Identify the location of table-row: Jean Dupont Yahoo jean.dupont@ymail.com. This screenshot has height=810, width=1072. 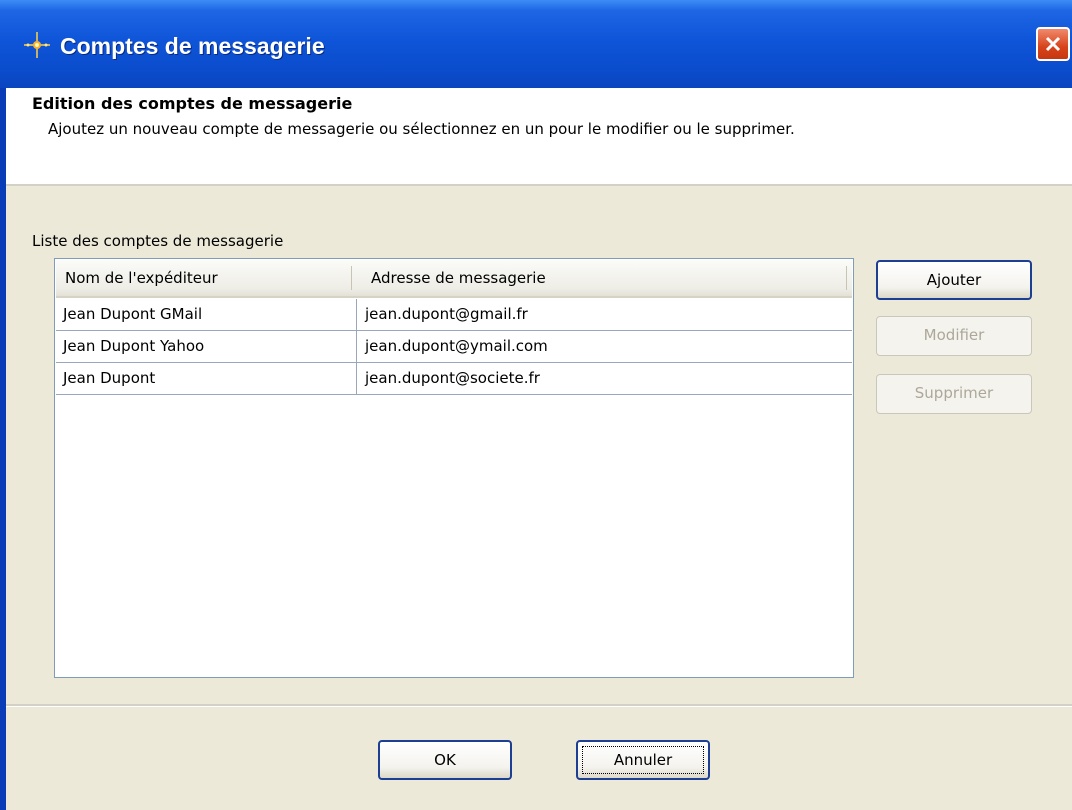
(454, 347).